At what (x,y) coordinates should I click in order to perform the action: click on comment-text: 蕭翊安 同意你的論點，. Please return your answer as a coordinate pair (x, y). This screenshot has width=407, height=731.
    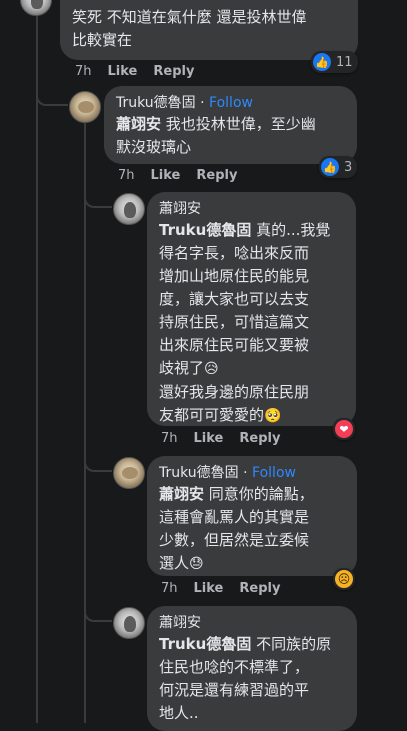
    Looking at the image, I should click on (252, 494).